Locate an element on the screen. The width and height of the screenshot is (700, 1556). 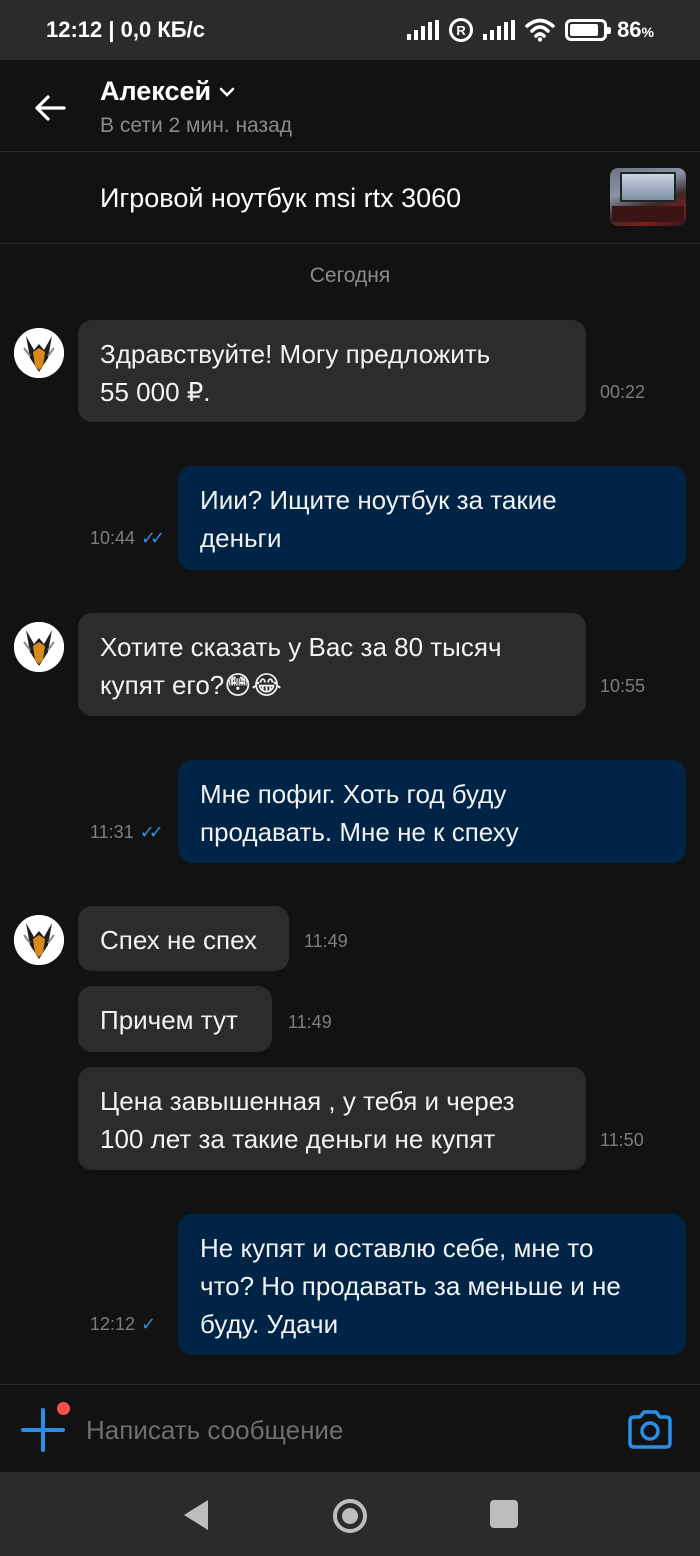
message-bubble-incoming: Здравствуйте! Могу предложить 55 000 ₽. is located at coordinates (332, 371).